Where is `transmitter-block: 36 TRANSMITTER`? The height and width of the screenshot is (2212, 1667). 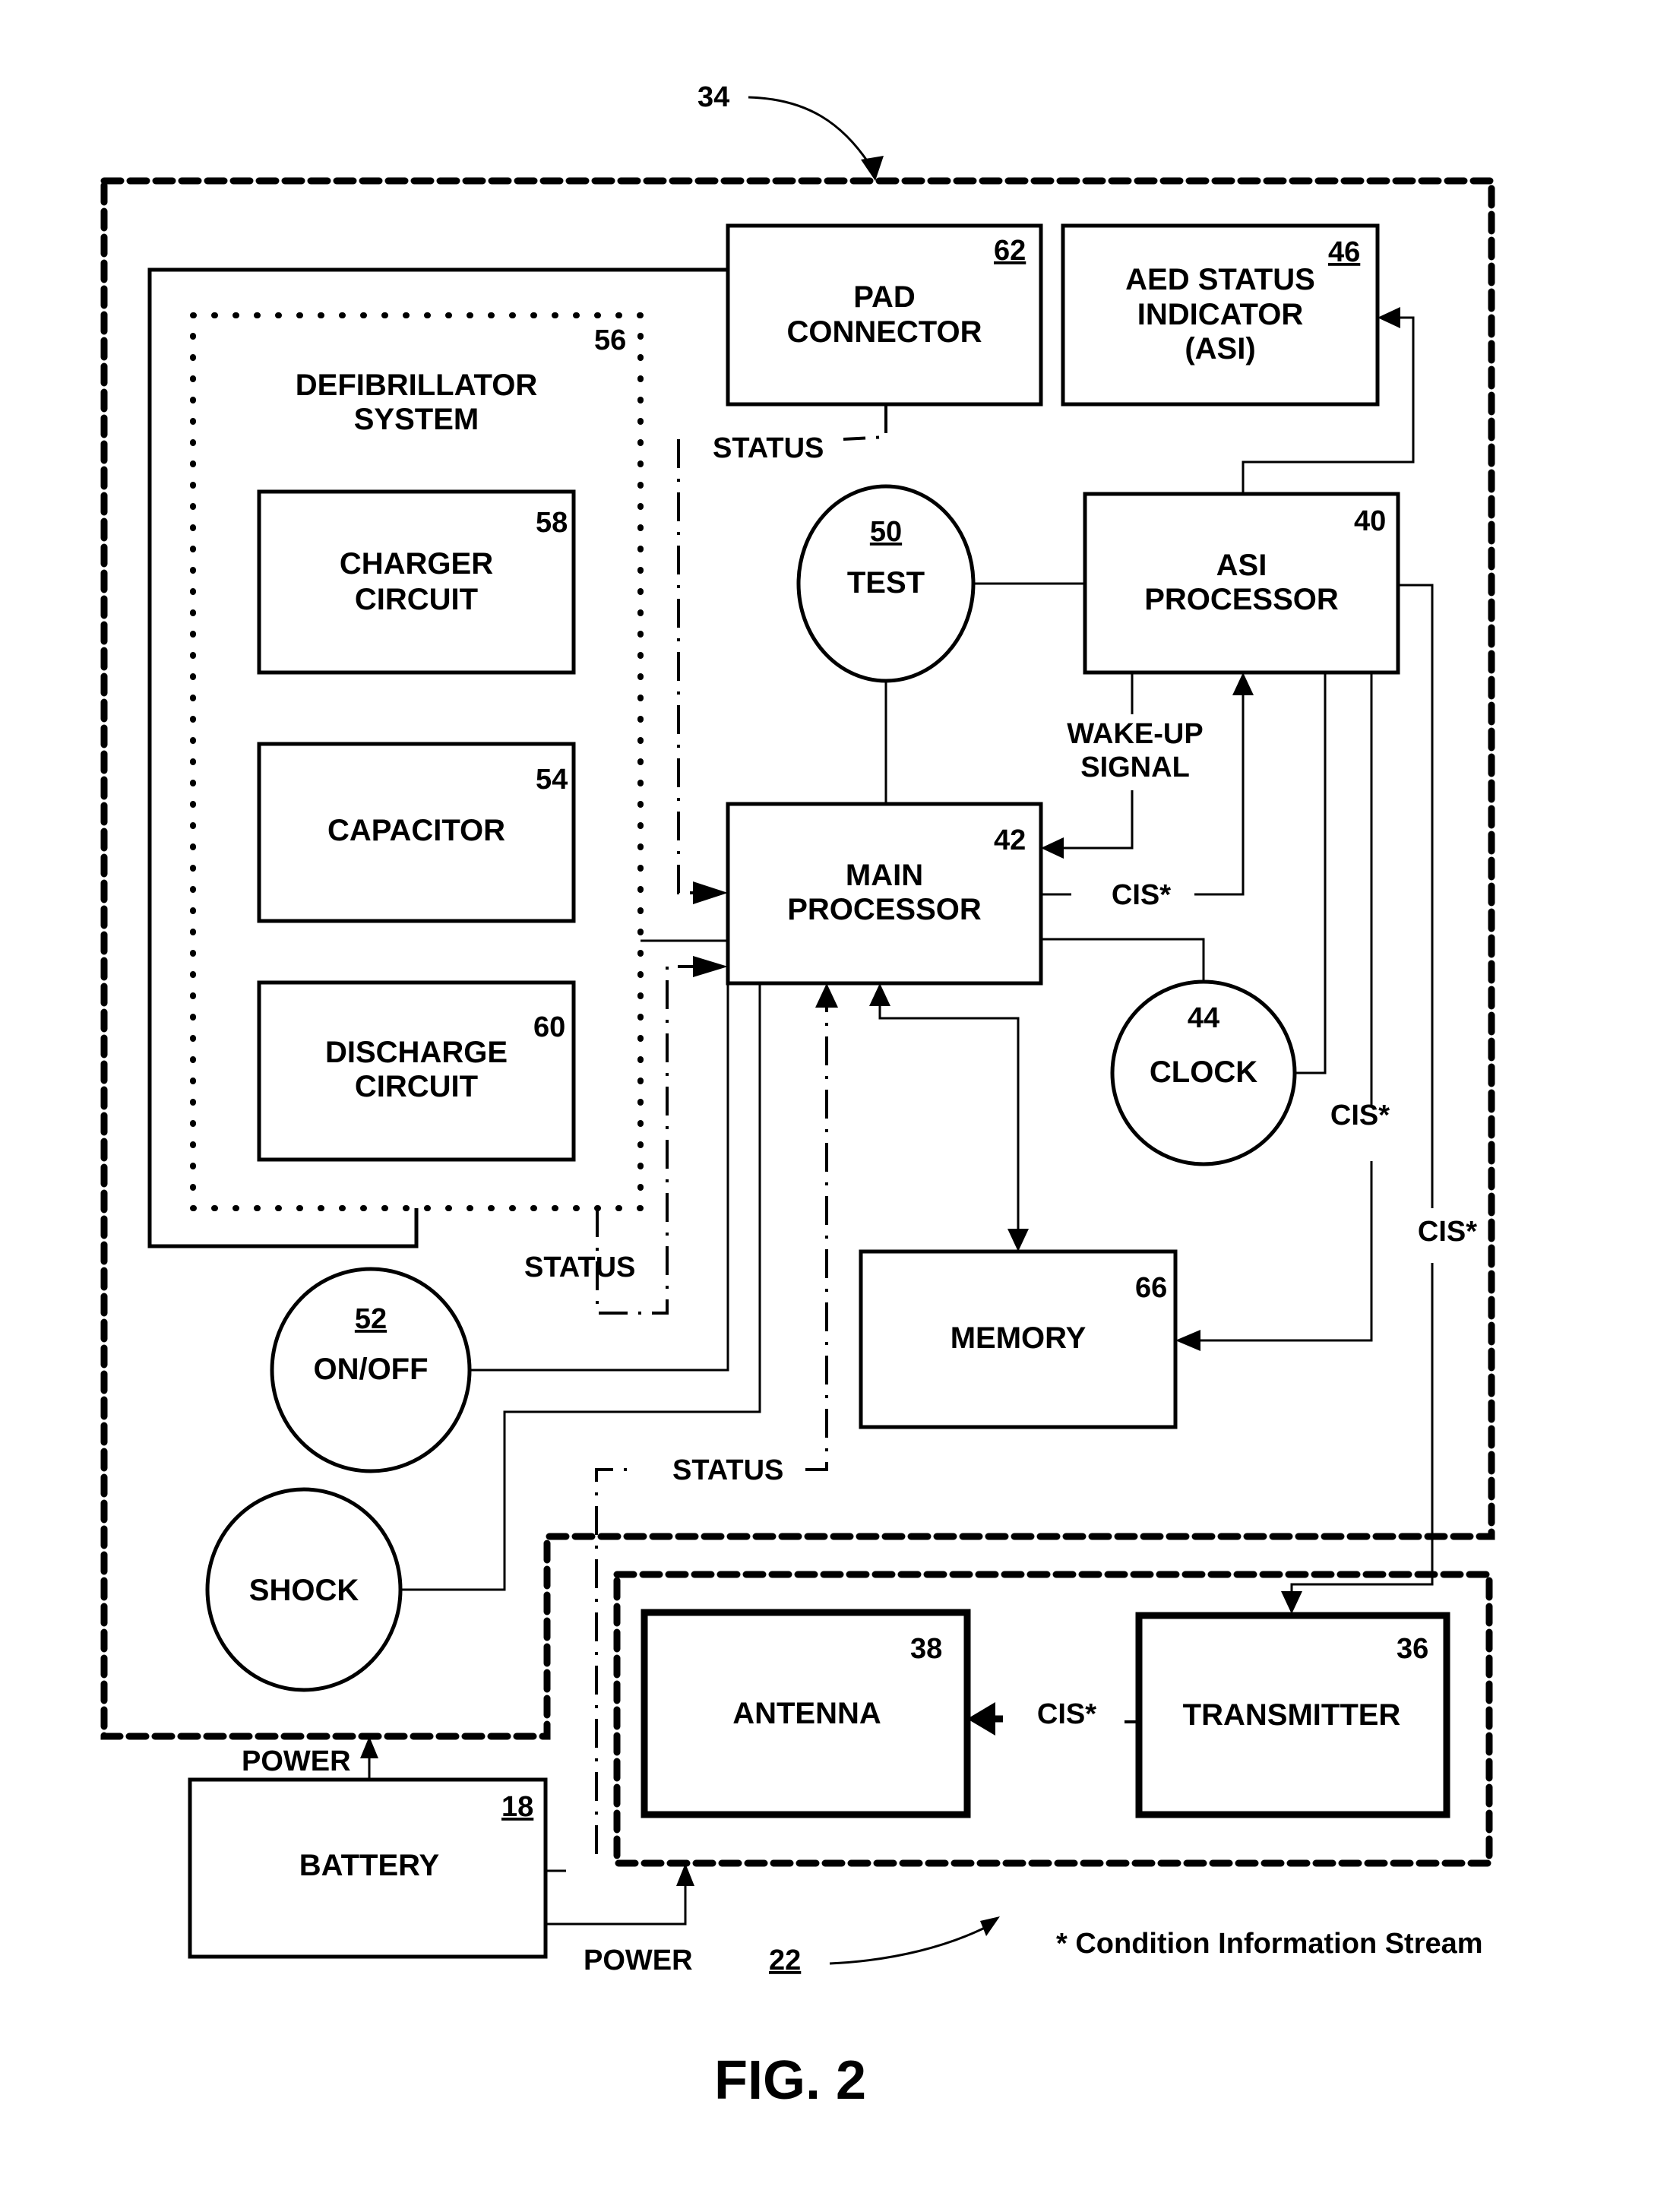
transmitter-block: 36 TRANSMITTER is located at coordinates (1292, 1715).